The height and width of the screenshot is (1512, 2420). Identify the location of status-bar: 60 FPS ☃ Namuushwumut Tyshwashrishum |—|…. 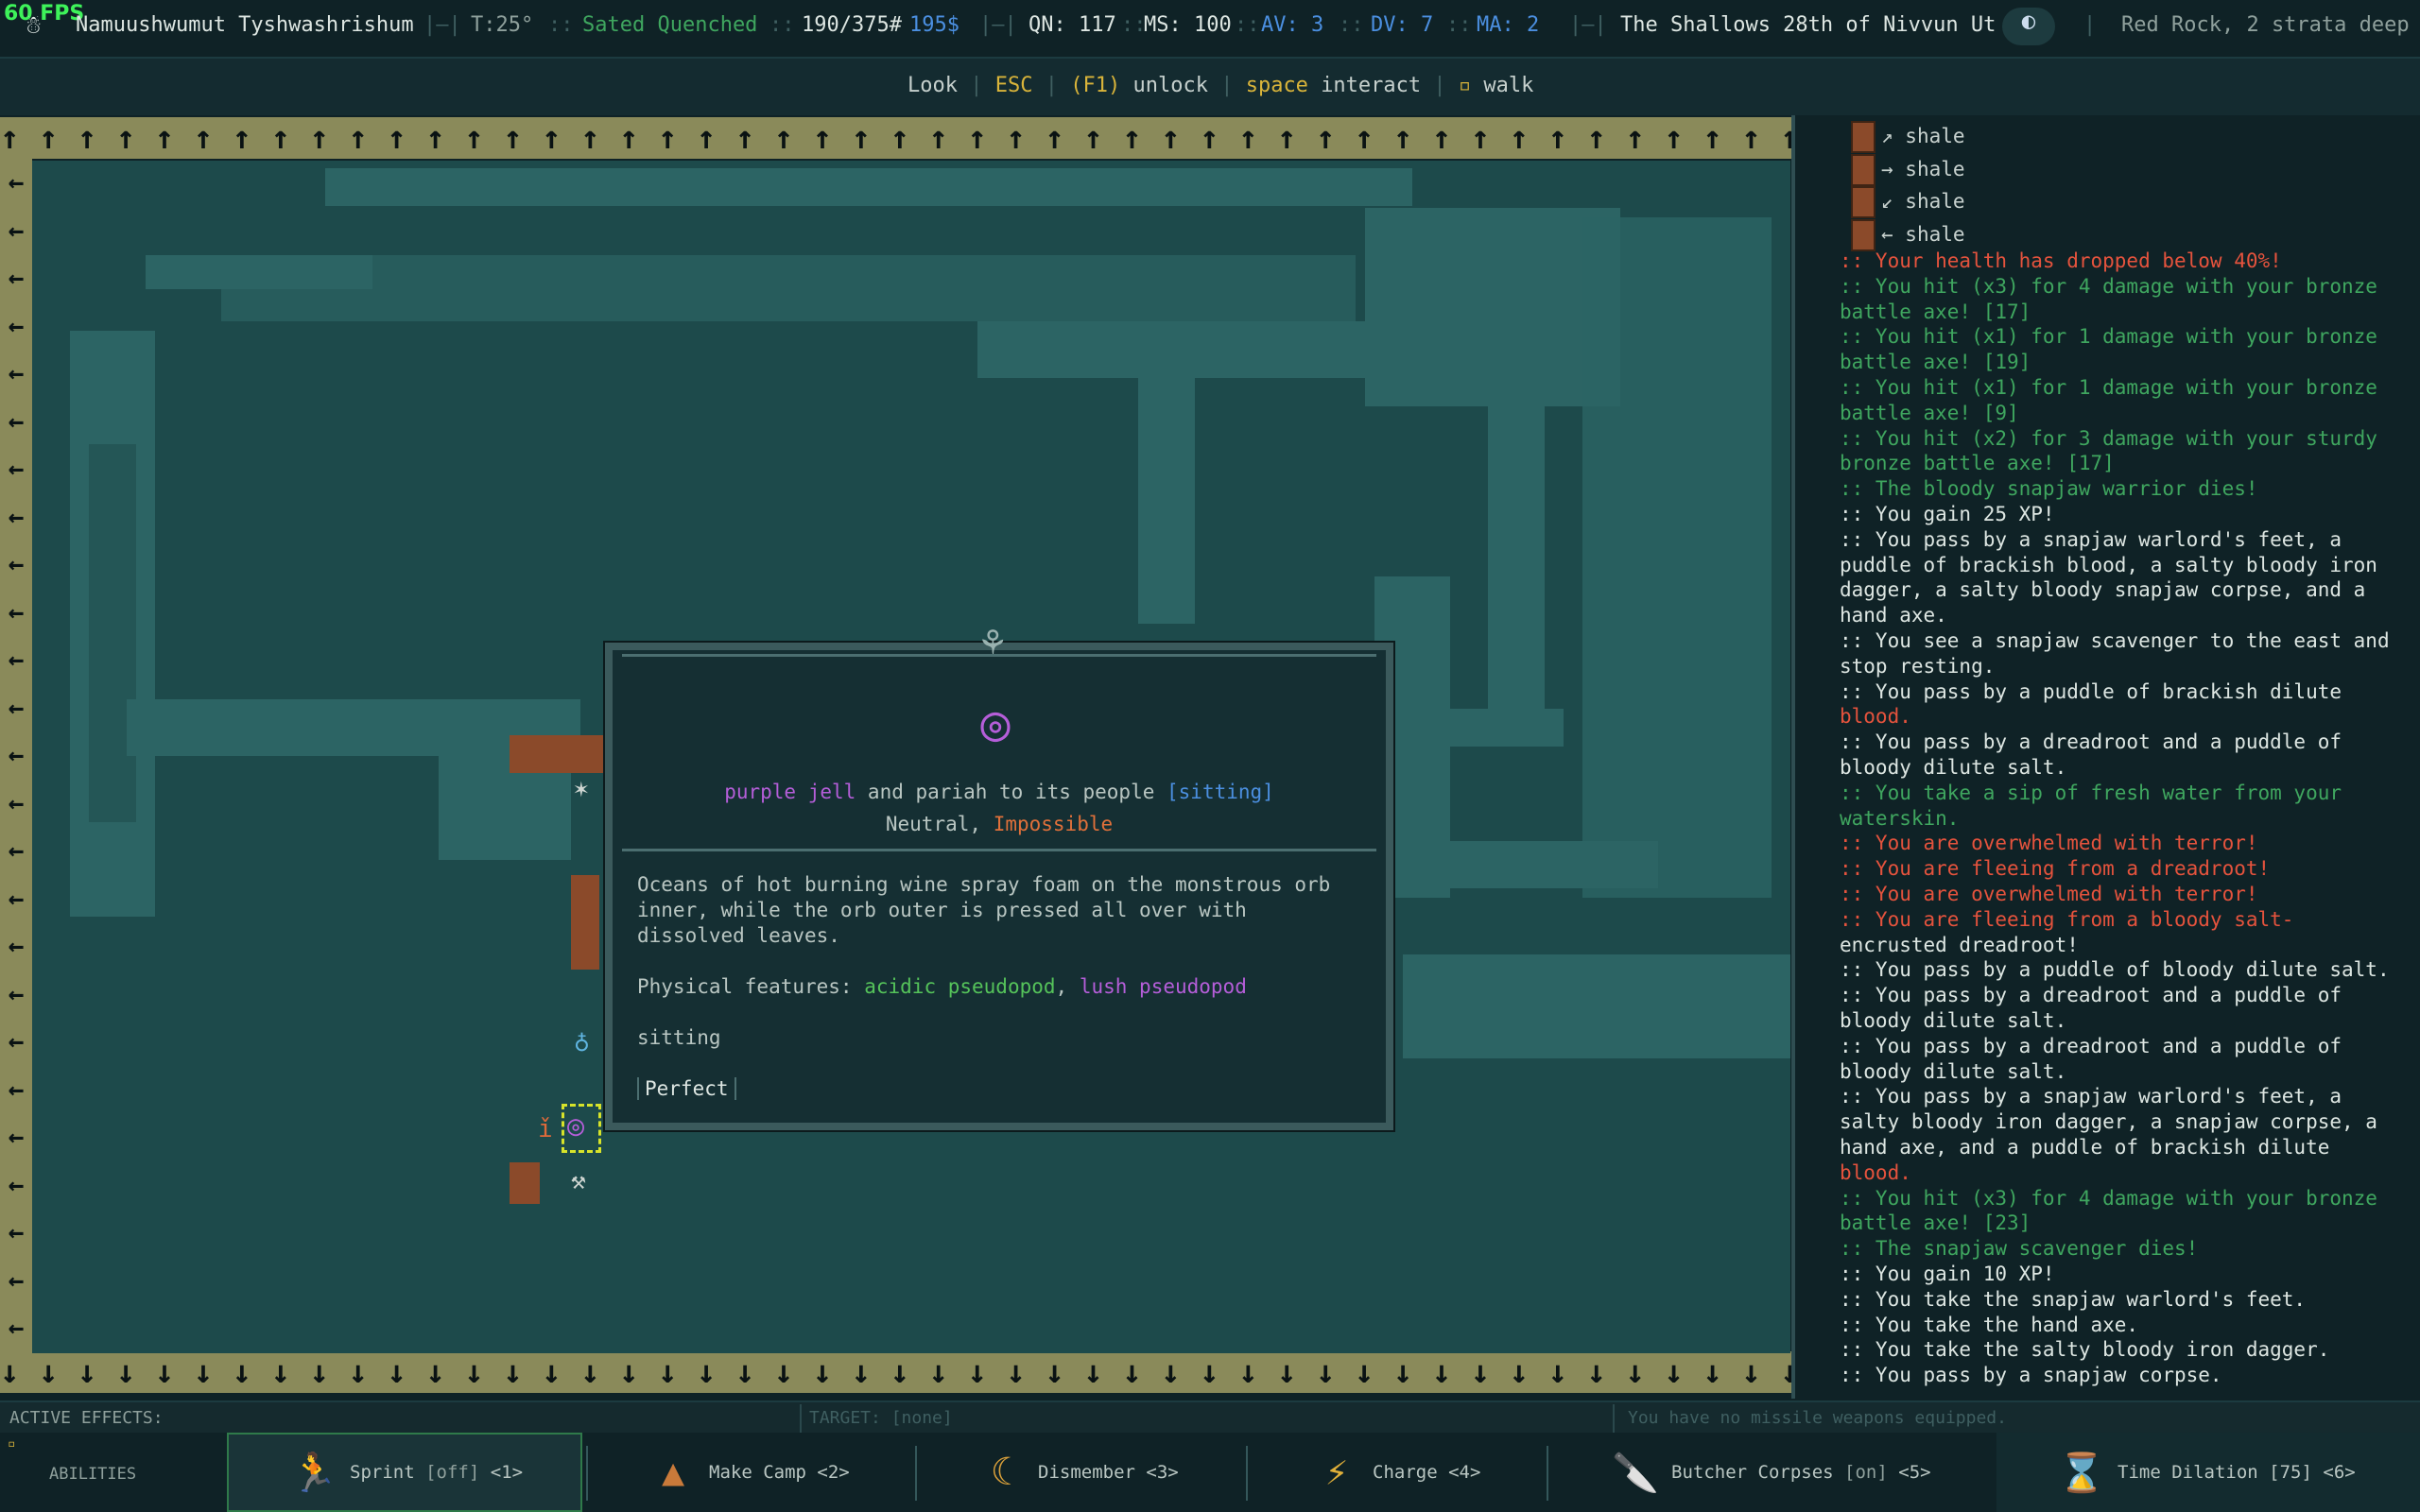
(1210, 29).